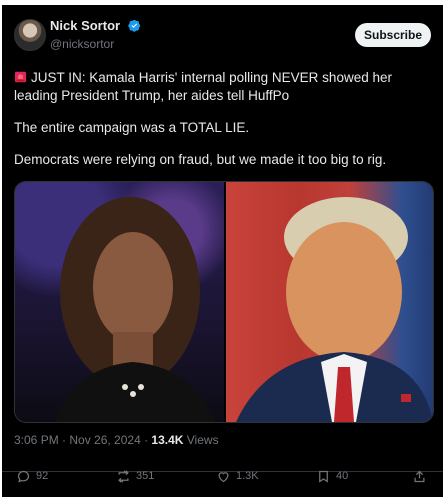 Image resolution: width=445 pixels, height=500 pixels. What do you see at coordinates (135, 476) in the screenshot?
I see `repost-action: 351` at bounding box center [135, 476].